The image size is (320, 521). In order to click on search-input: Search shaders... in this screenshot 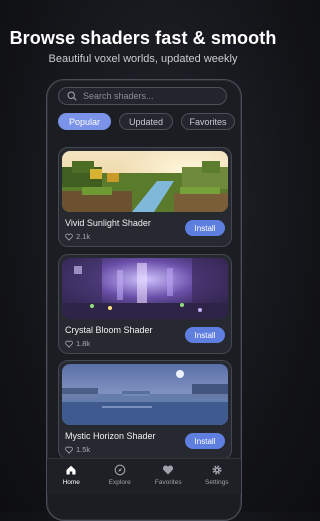, I will do `click(142, 96)`.